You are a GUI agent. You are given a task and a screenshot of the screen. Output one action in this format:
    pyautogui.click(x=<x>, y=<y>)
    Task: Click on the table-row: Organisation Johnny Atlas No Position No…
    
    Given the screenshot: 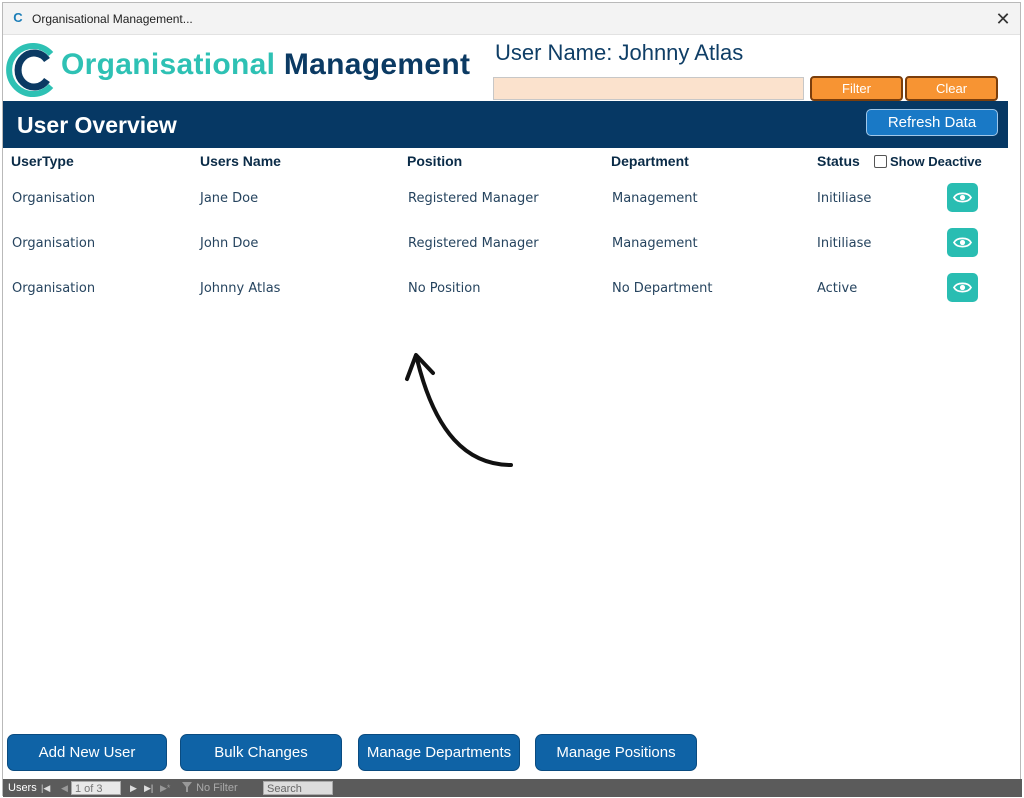 What is the action you would take?
    pyautogui.click(x=505, y=292)
    